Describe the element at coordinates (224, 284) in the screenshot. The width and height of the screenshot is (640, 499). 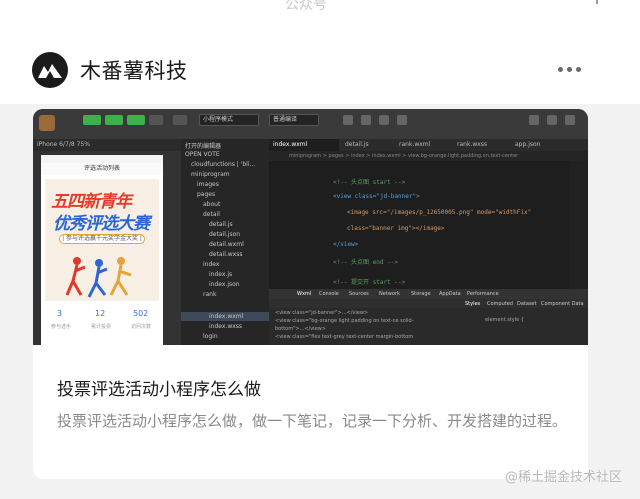
I see `tree-item: index.json` at that location.